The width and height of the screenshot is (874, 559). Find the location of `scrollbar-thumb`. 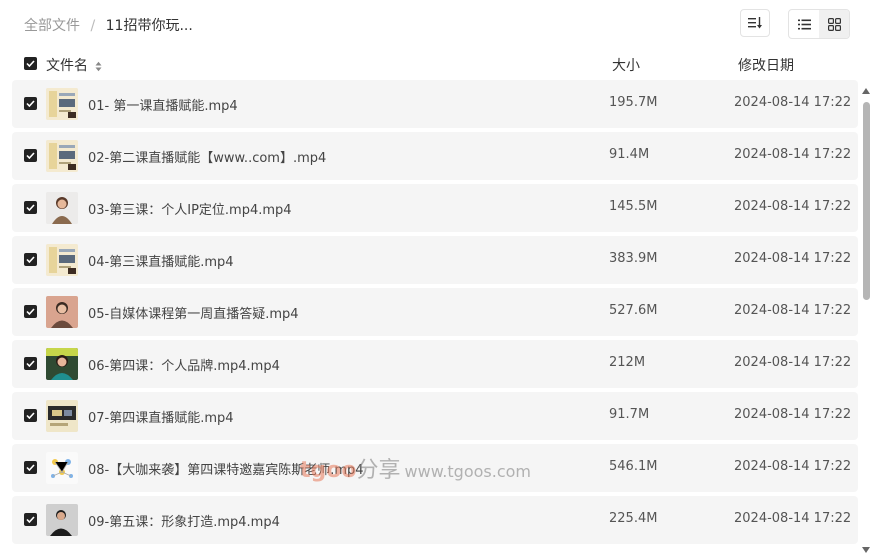

scrollbar-thumb is located at coordinates (866, 201).